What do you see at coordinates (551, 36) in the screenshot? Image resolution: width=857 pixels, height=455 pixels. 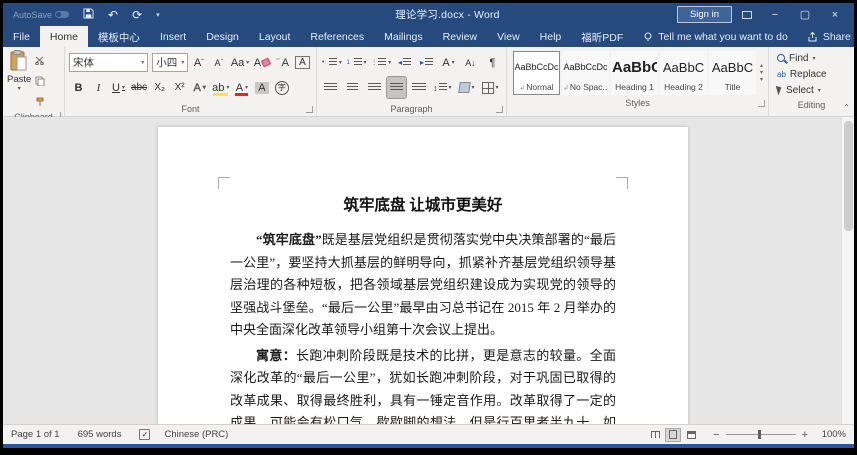 I see `tab-help: Help` at bounding box center [551, 36].